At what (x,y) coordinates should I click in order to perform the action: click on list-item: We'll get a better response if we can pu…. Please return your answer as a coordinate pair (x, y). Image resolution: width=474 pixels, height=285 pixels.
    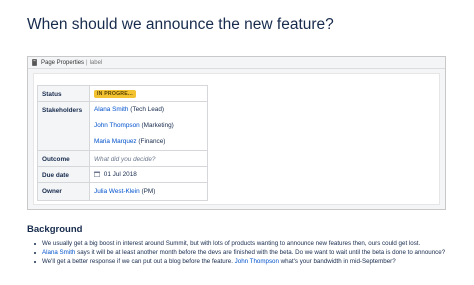
    Looking at the image, I should click on (248, 261).